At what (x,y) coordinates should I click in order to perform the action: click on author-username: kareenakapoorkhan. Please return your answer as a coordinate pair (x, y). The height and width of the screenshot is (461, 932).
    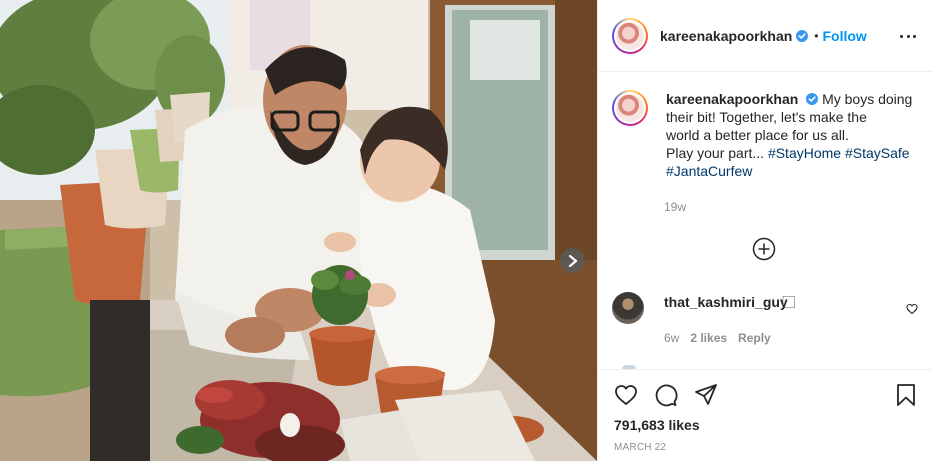
    Looking at the image, I should click on (726, 36).